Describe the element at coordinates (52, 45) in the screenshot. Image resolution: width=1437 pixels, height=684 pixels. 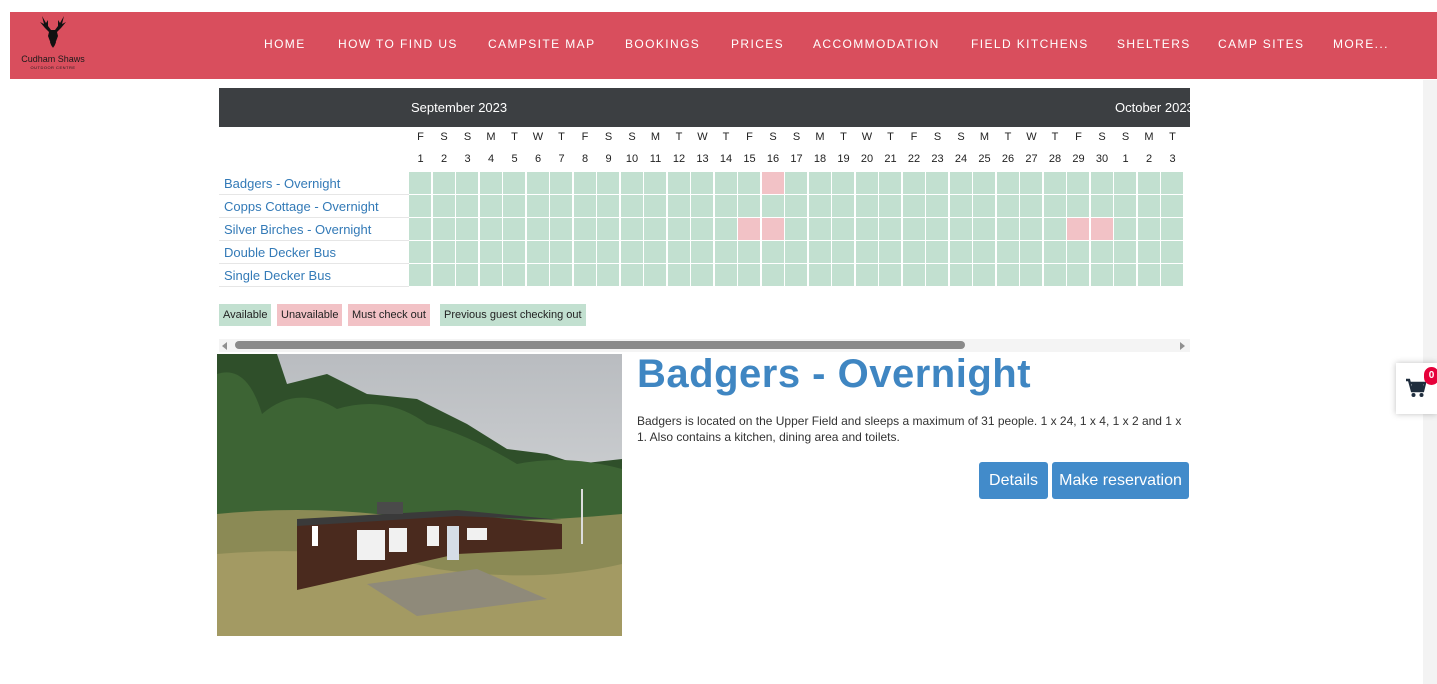
I see `site-logo: Cudham Shaws OUTDOOR CENTRE` at that location.